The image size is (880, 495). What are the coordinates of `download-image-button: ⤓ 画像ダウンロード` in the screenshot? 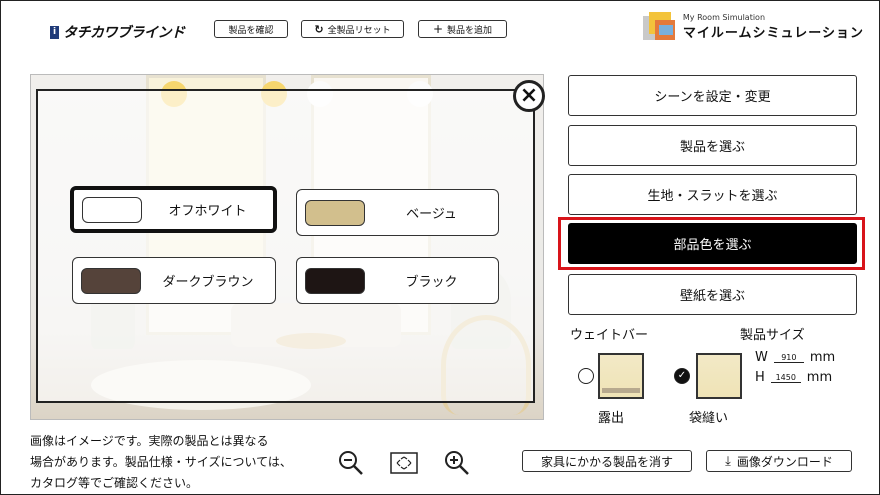 It's located at (779, 461).